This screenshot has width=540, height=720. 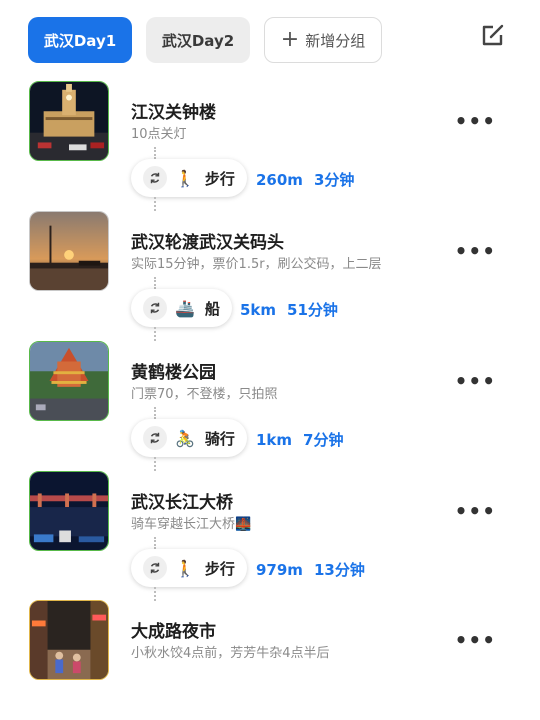 I want to click on stop-title: 黄鹤楼公园, so click(x=173, y=373).